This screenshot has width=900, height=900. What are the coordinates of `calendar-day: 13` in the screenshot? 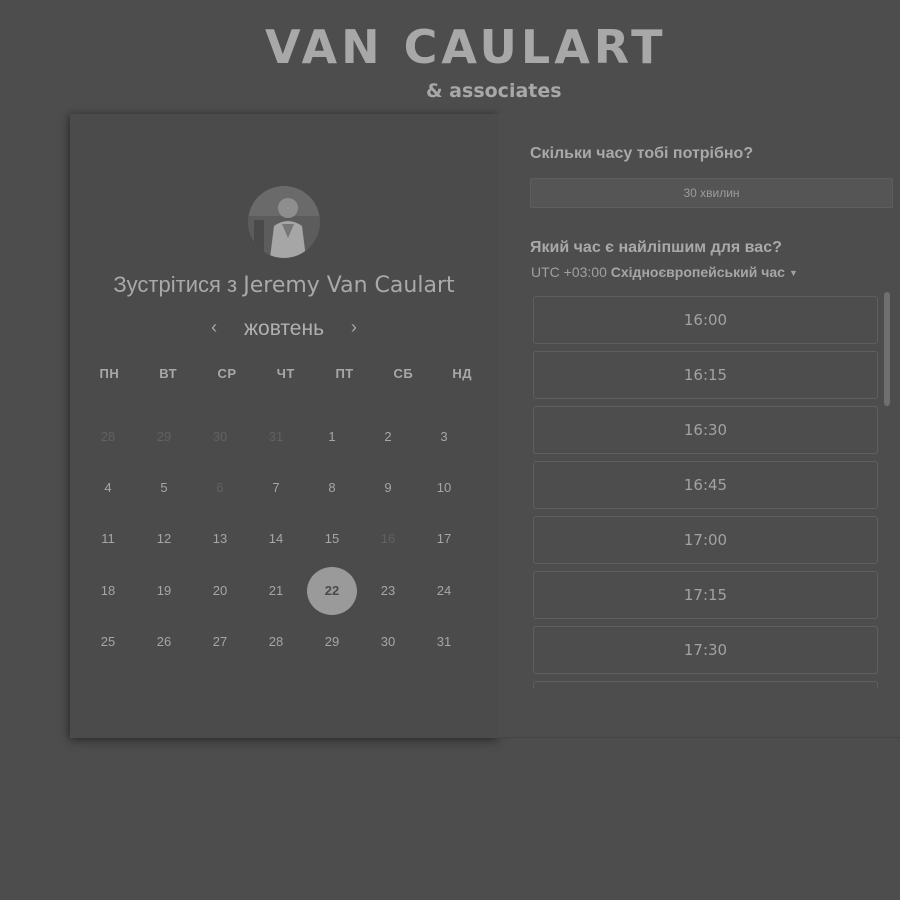 It's located at (220, 539).